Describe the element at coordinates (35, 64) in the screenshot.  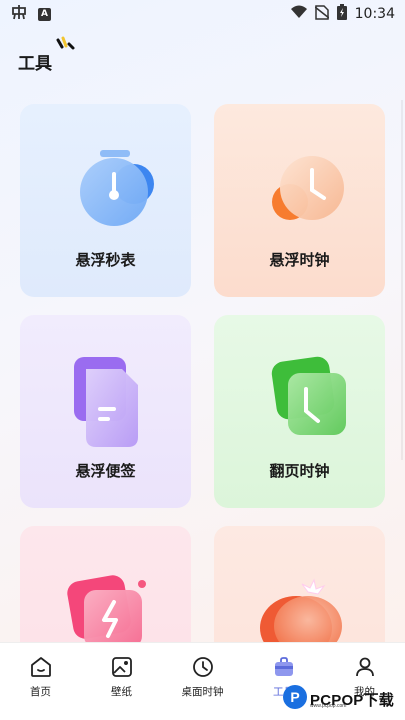
I see `page-title: 工具` at that location.